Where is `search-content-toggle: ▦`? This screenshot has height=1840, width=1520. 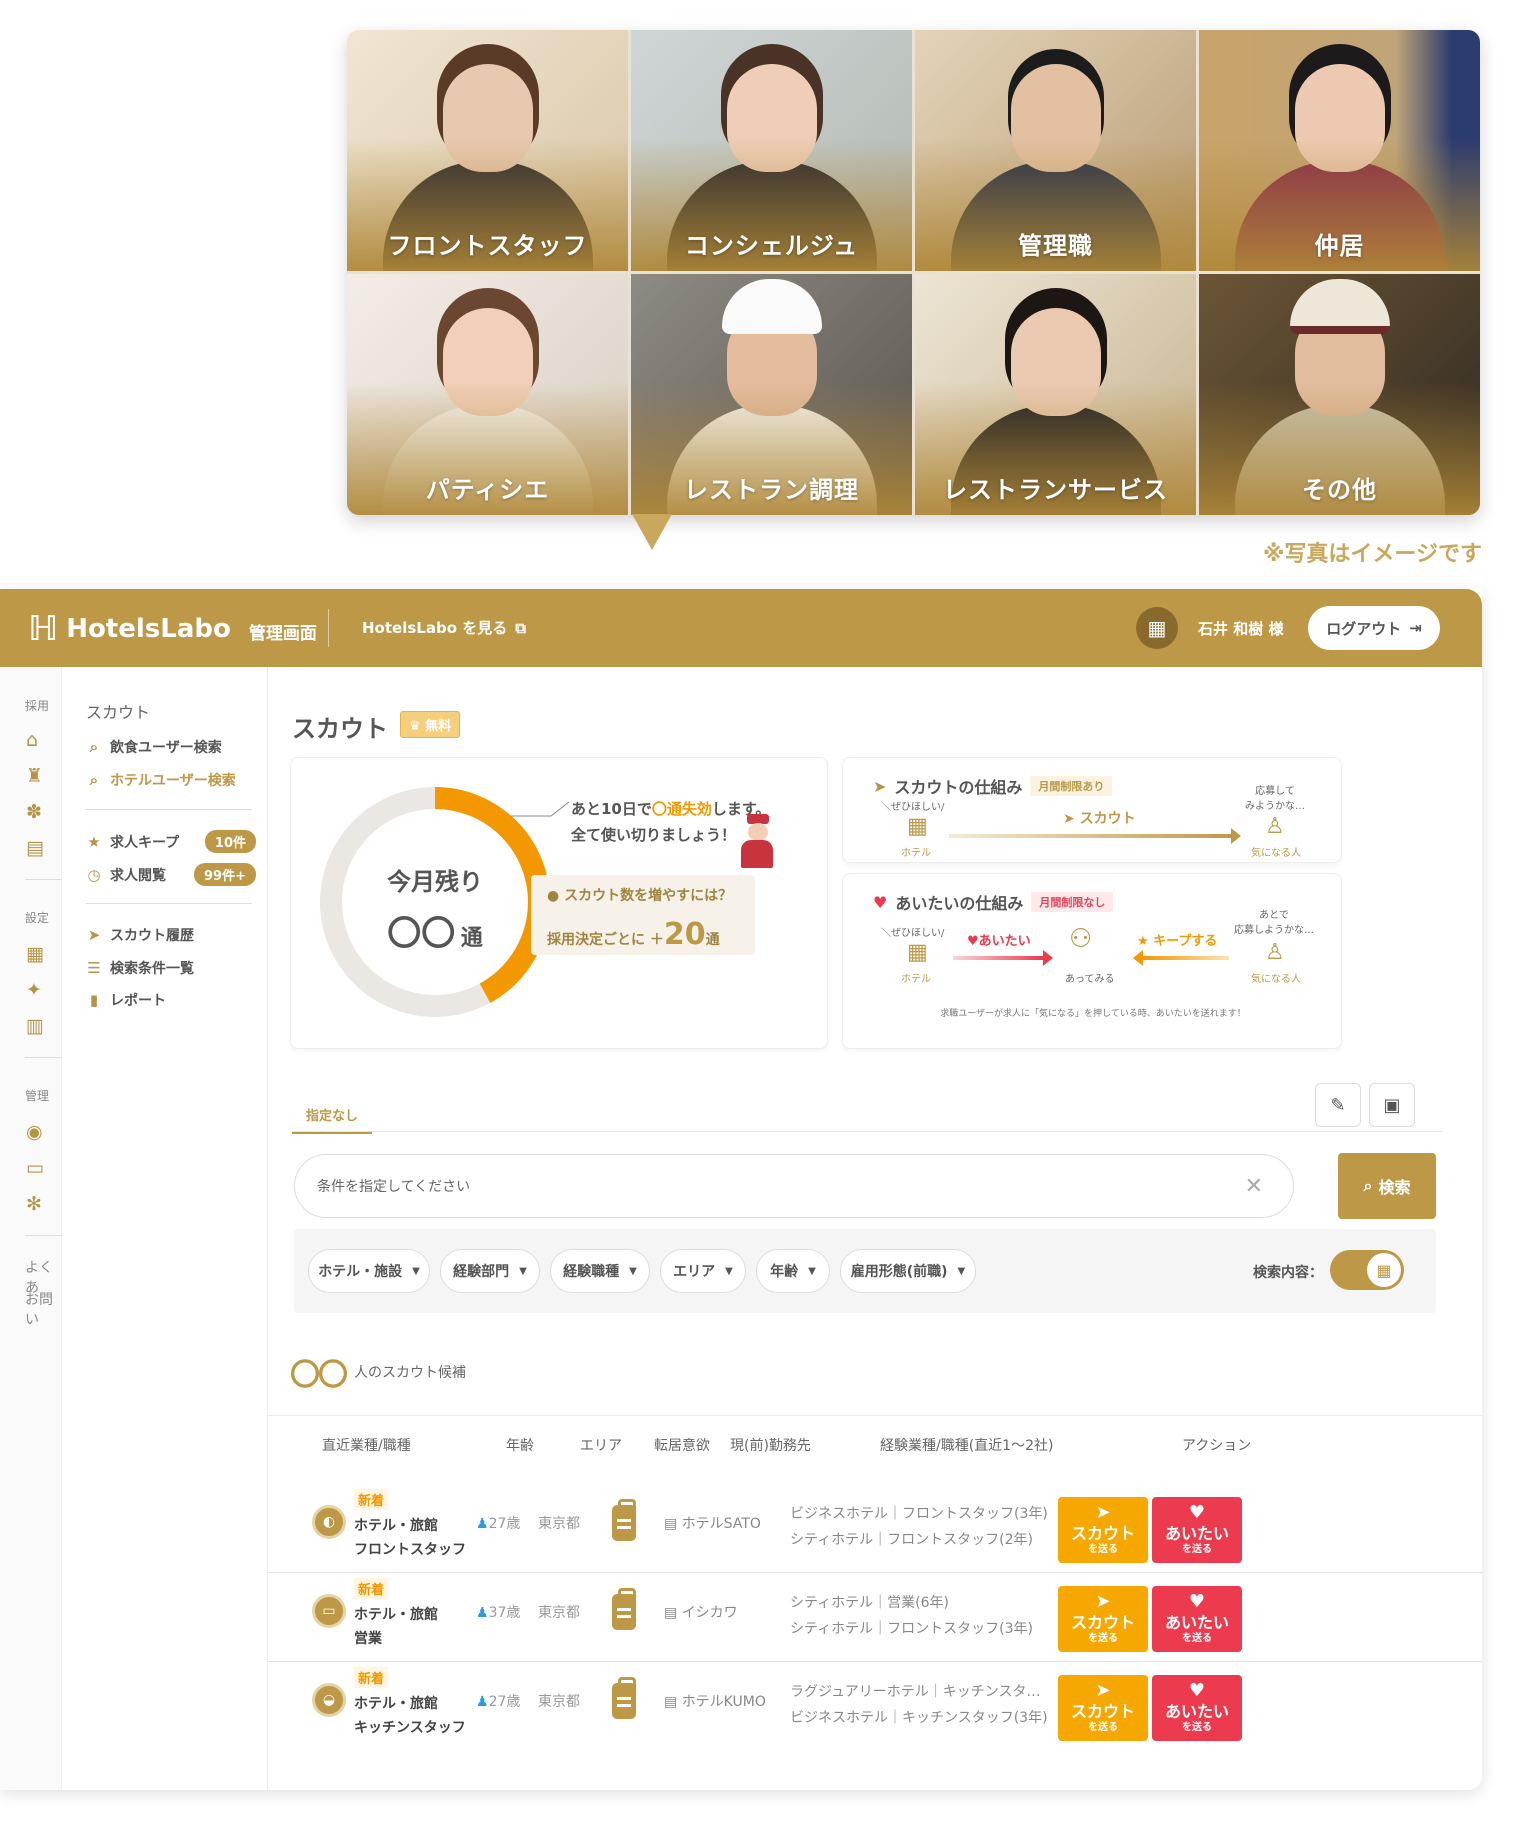 search-content-toggle: ▦ is located at coordinates (1367, 1270).